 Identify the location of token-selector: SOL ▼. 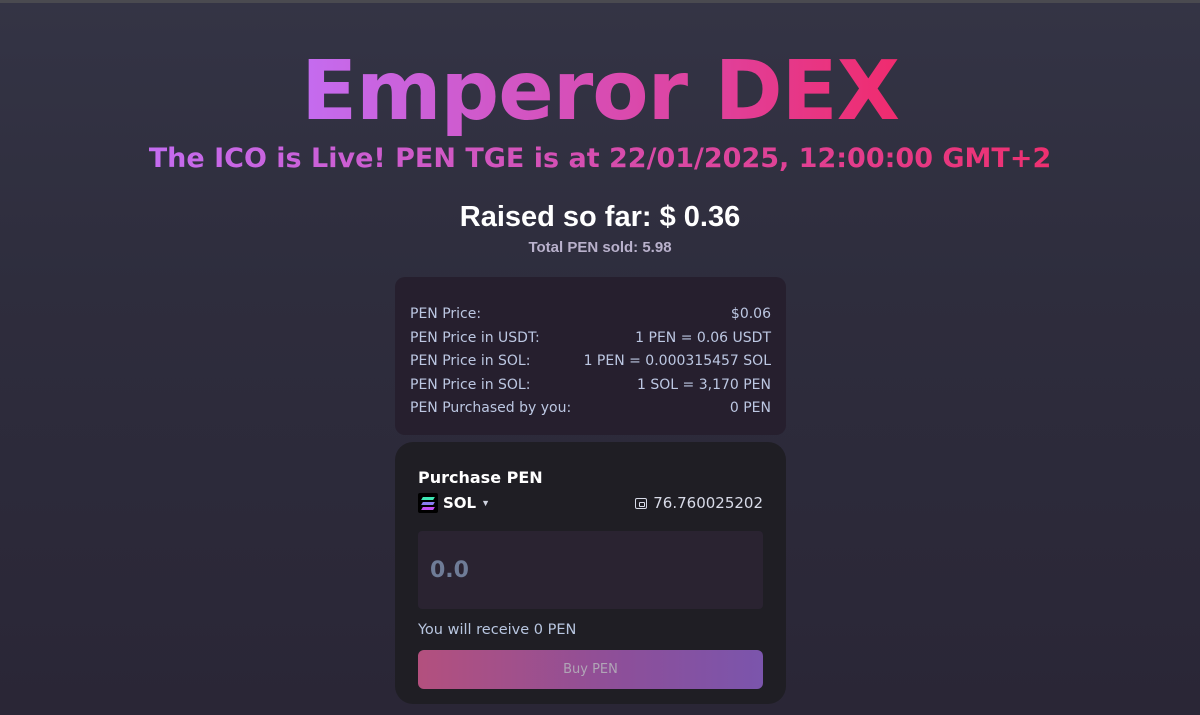
(454, 503).